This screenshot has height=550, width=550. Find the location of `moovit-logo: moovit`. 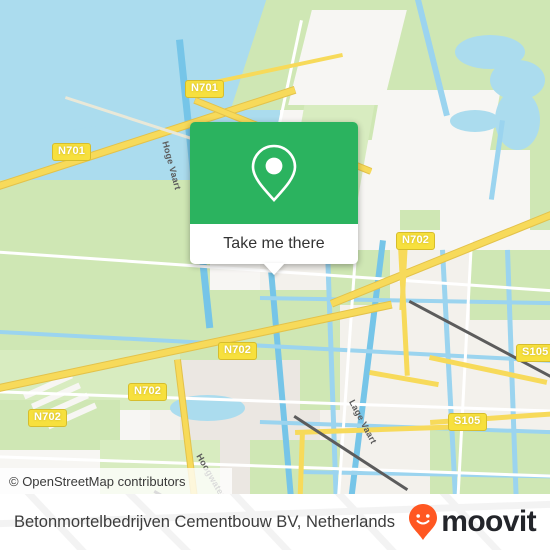

moovit-logo: moovit is located at coordinates (472, 522).